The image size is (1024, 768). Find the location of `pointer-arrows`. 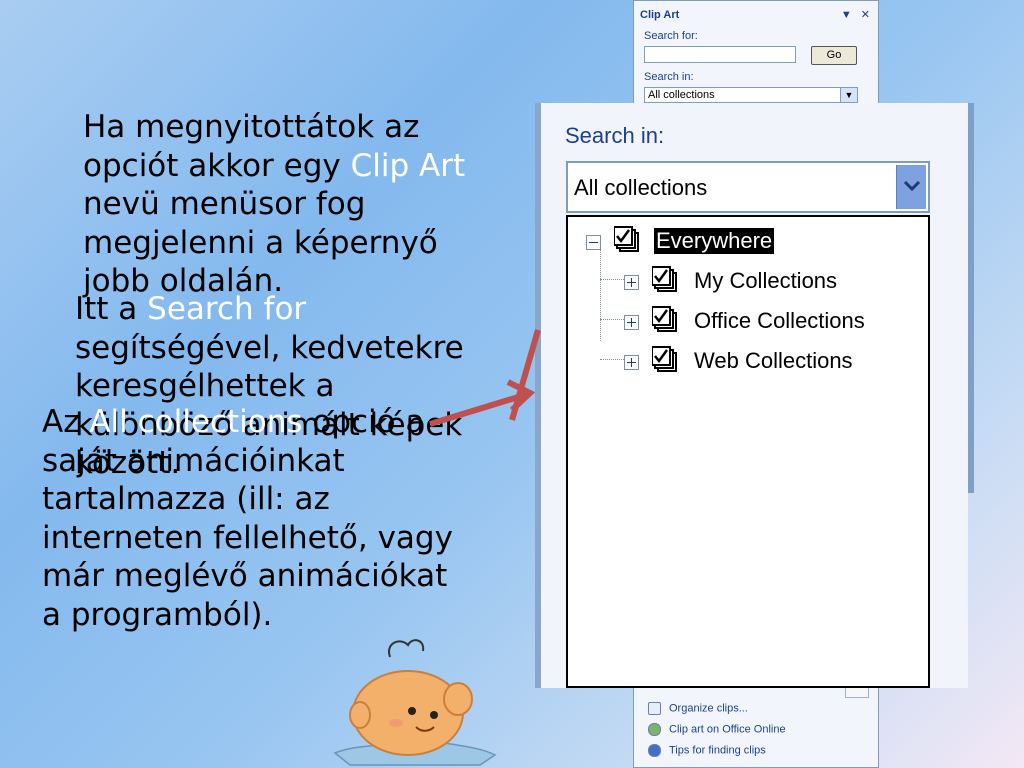

pointer-arrows is located at coordinates (485, 378).